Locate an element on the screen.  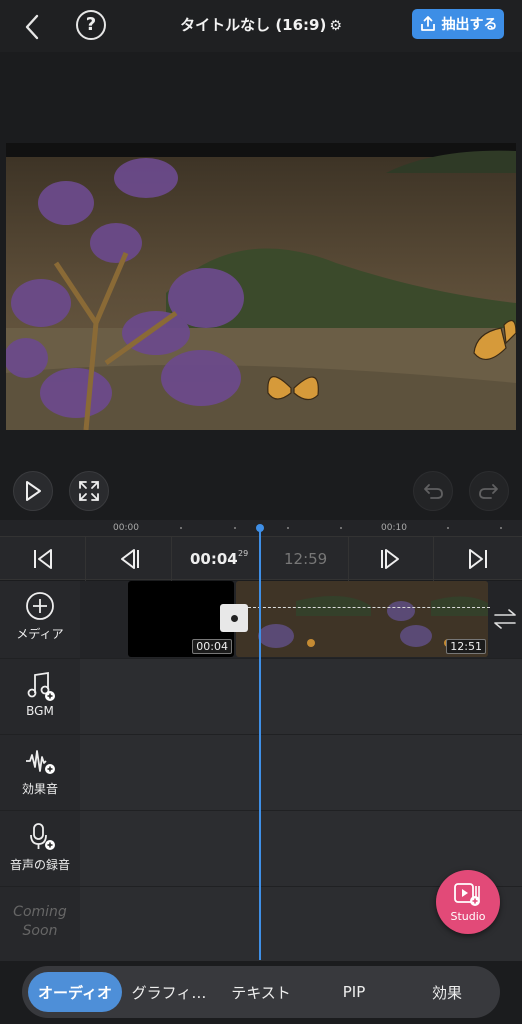
skip-end-icon is located at coordinates (478, 559).